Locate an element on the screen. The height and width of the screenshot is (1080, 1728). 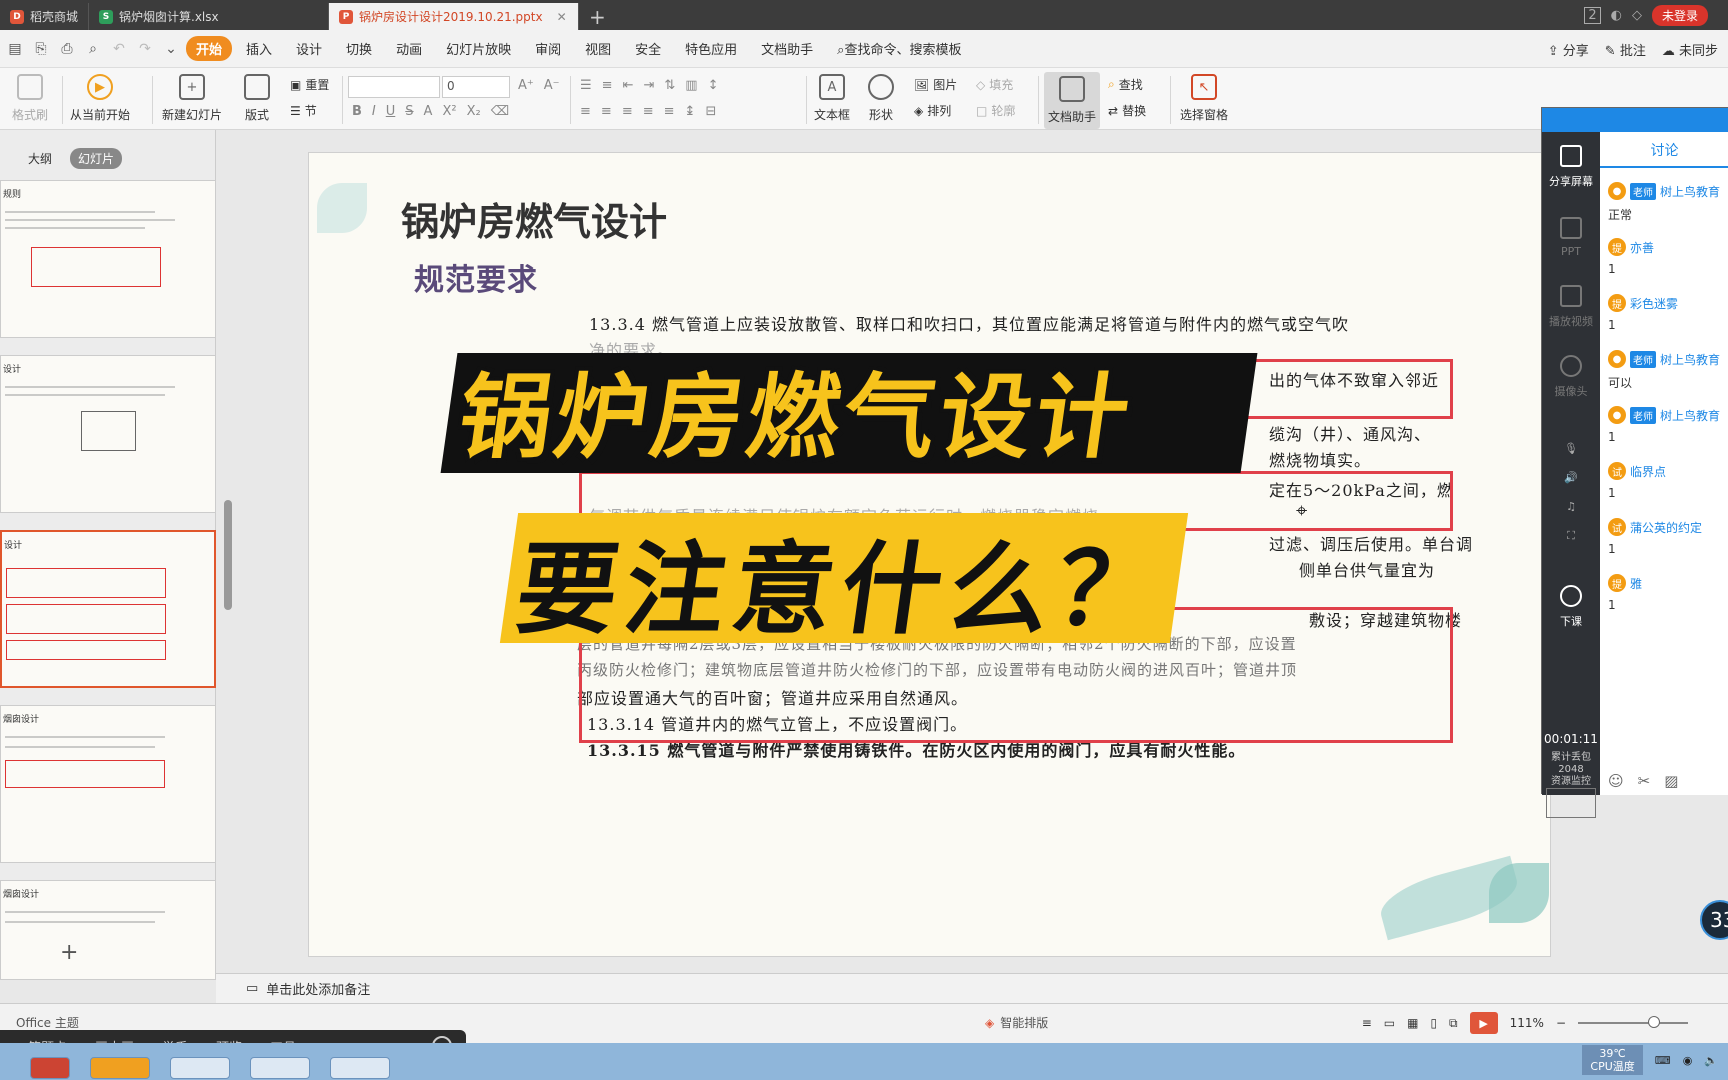
add-tab-button: + is located at coordinates (597, 16).